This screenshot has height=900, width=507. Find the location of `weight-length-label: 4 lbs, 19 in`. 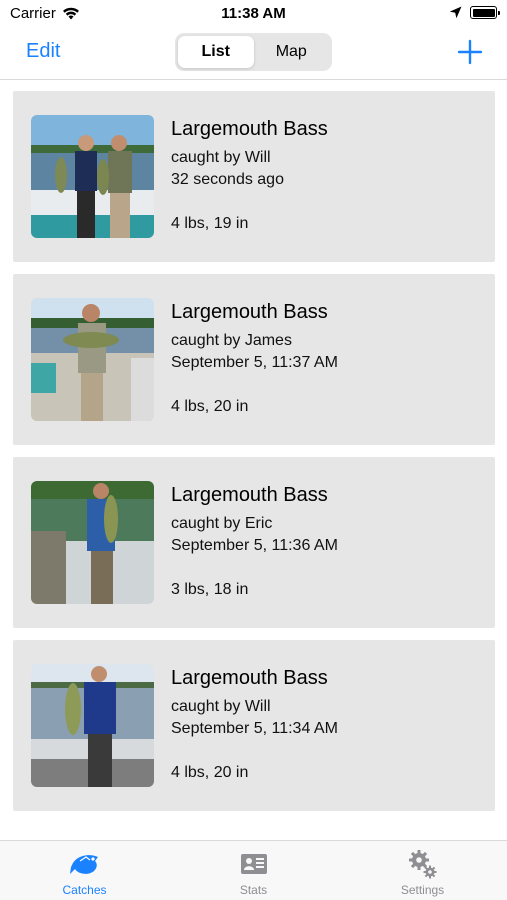

weight-length-label: 4 lbs, 19 in is located at coordinates (210, 223).